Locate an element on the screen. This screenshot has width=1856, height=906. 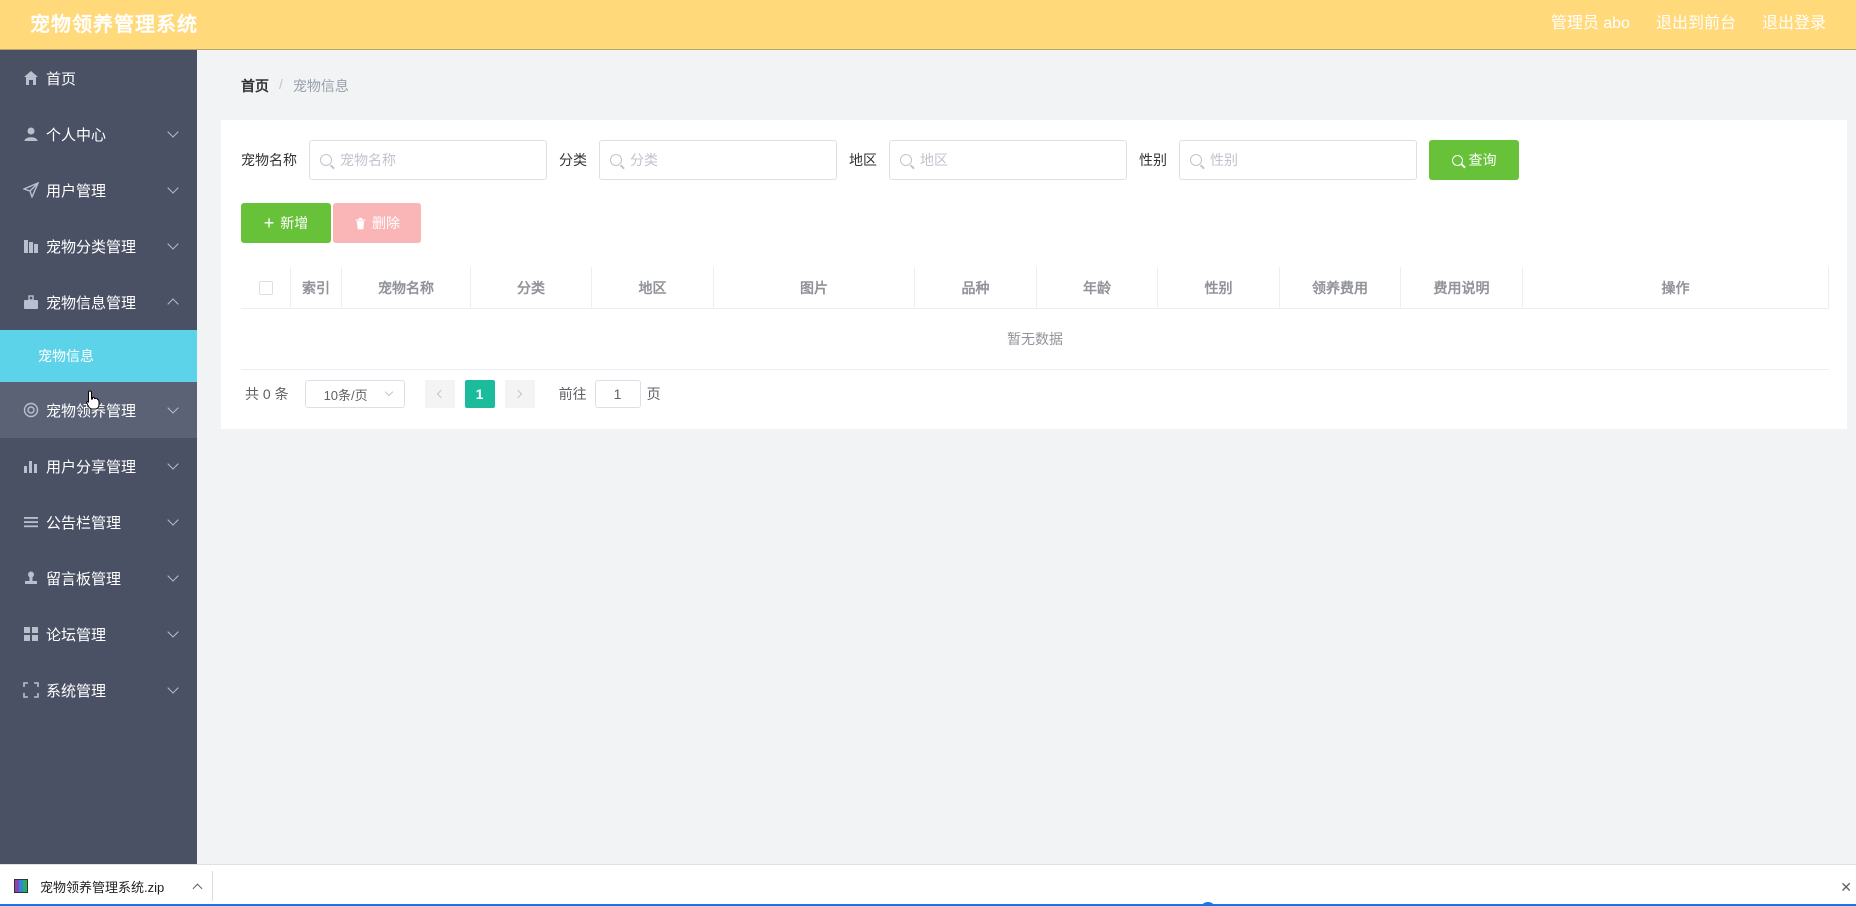
pet-name-input is located at coordinates (435, 160).